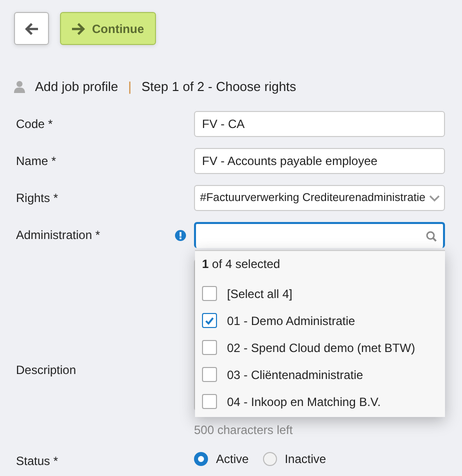 The height and width of the screenshot is (476, 462). Describe the element at coordinates (36, 161) in the screenshot. I see `field-label: Name *` at that location.